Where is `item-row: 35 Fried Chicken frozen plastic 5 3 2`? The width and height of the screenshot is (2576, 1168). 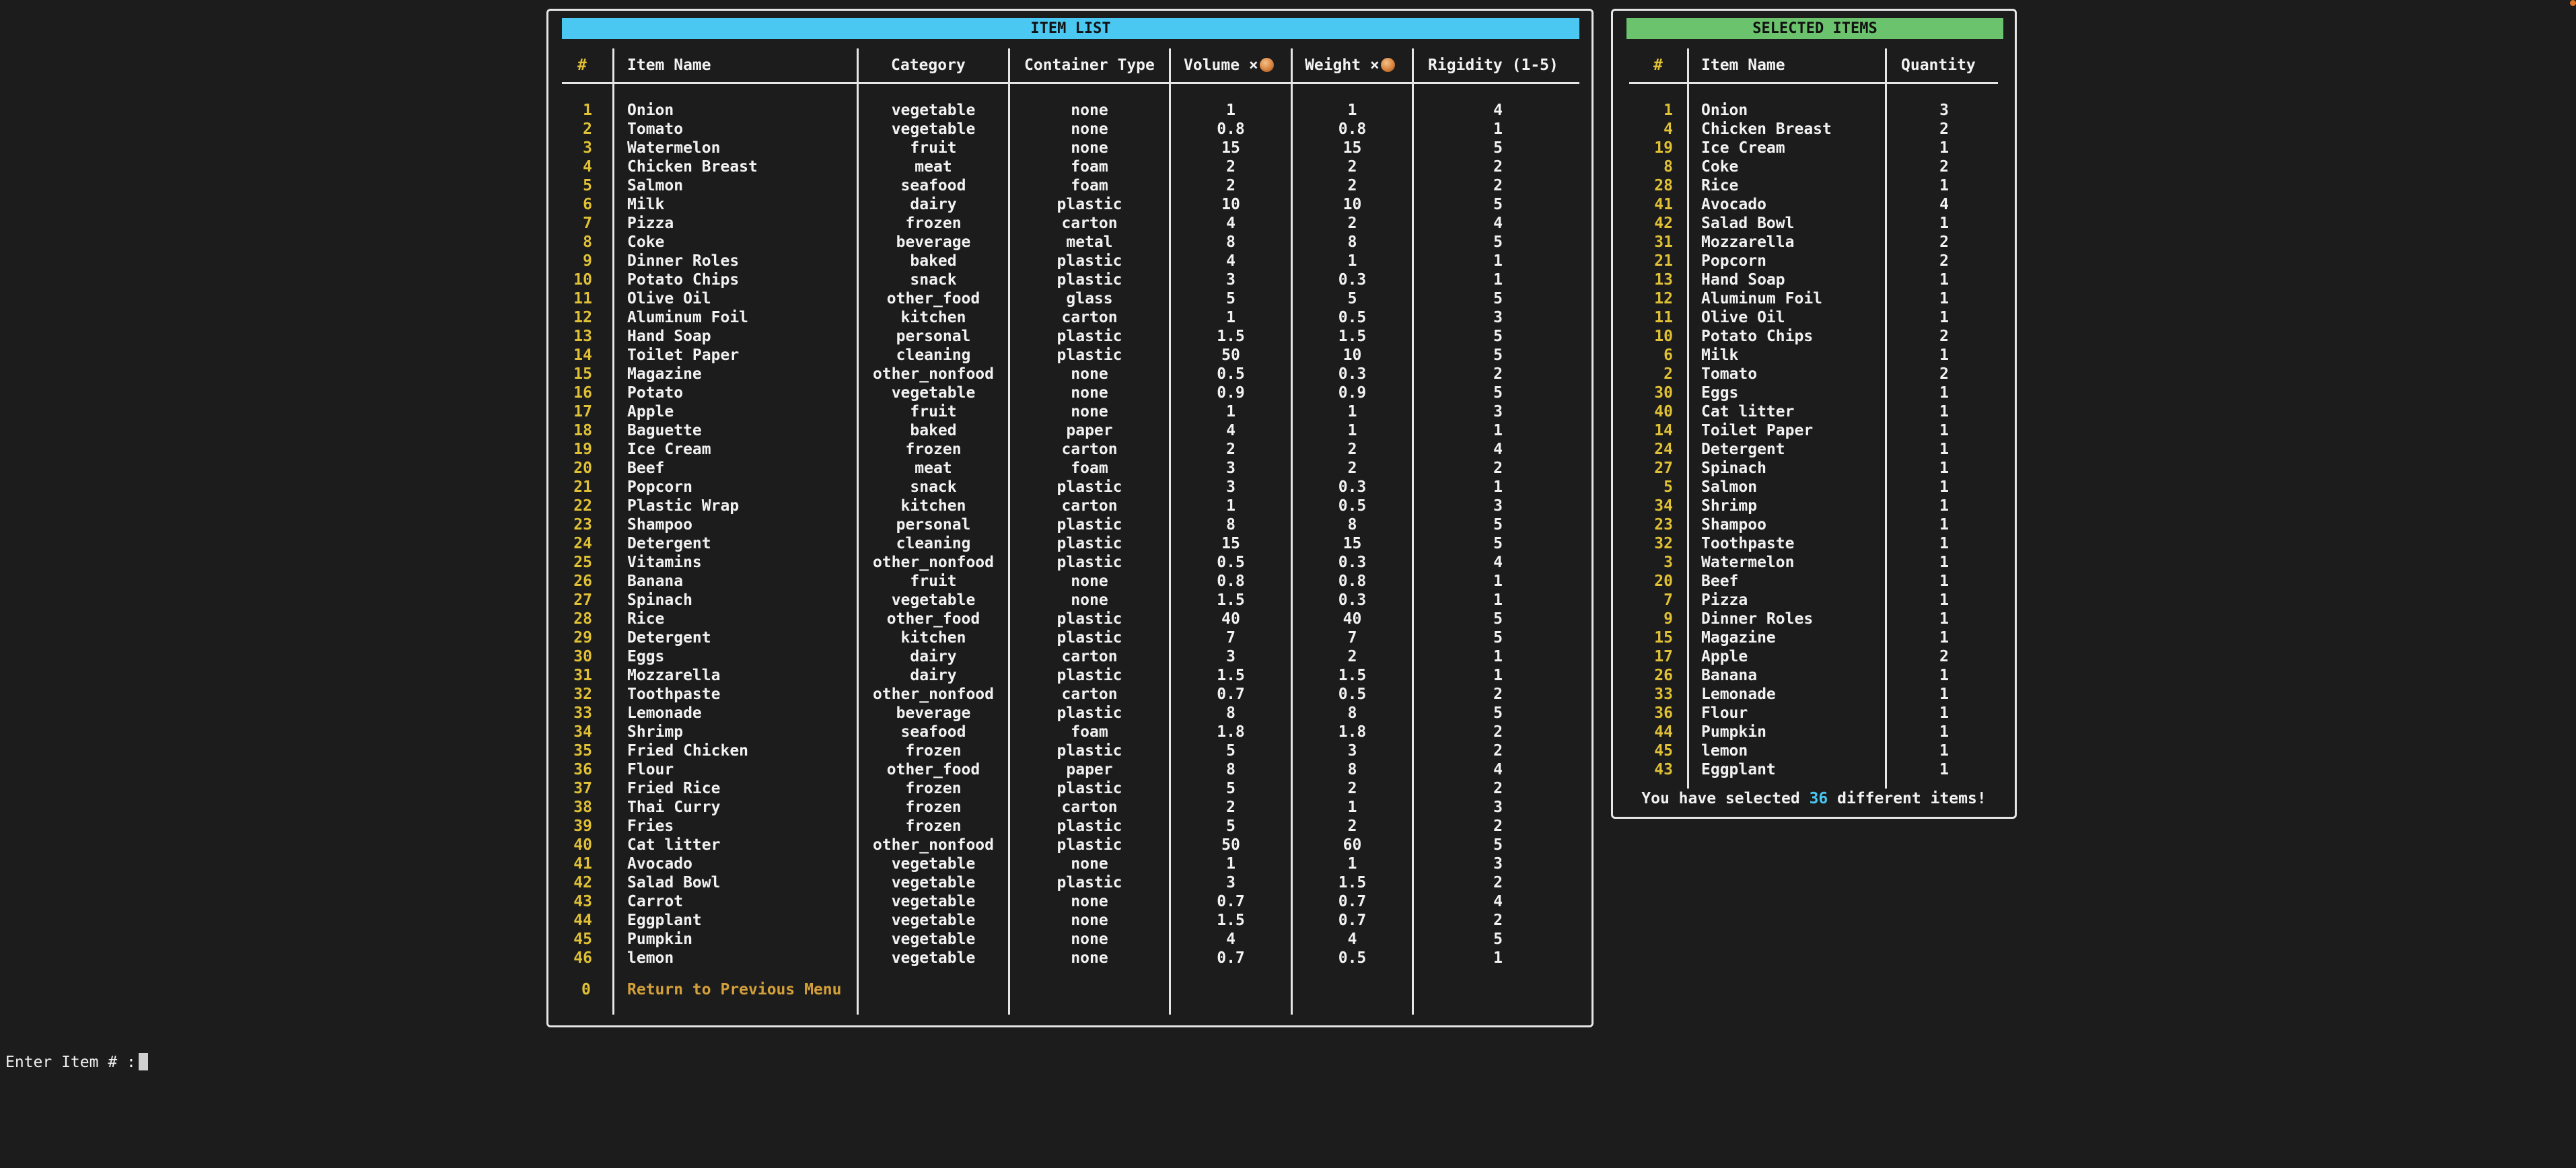
item-row: 35 Fried Chicken frozen plastic 5 3 2 is located at coordinates (1069, 750).